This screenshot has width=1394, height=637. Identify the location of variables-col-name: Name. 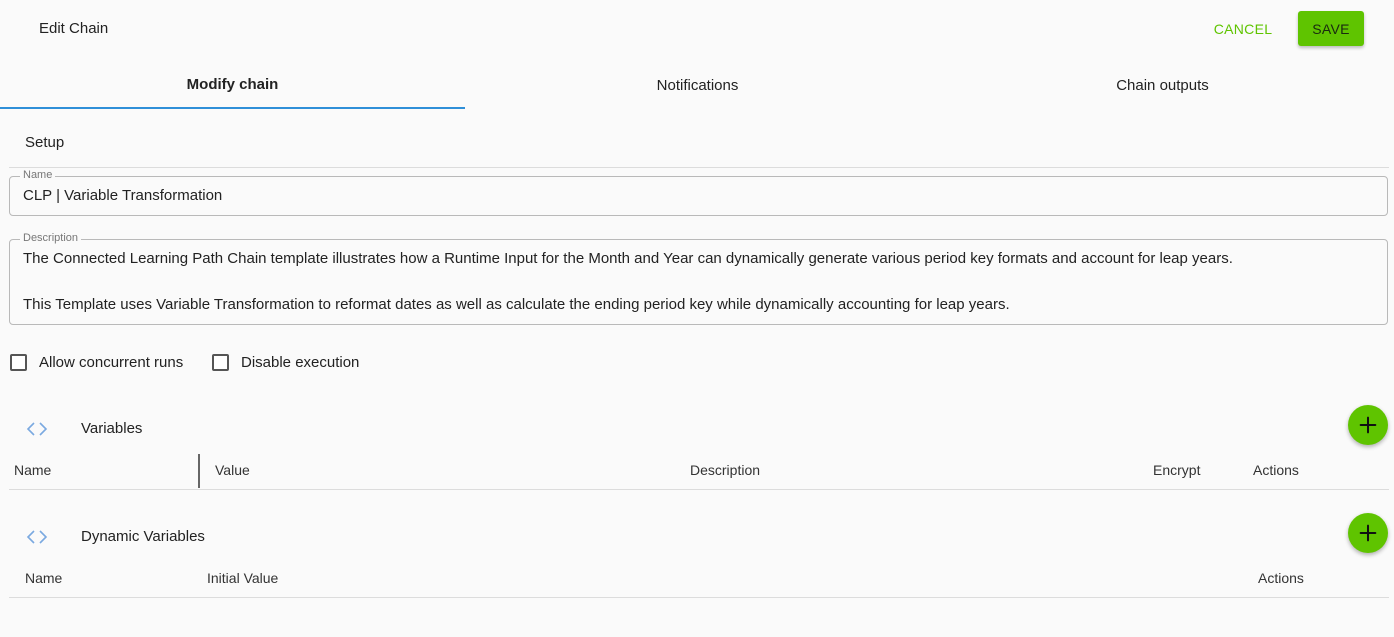
(32, 470).